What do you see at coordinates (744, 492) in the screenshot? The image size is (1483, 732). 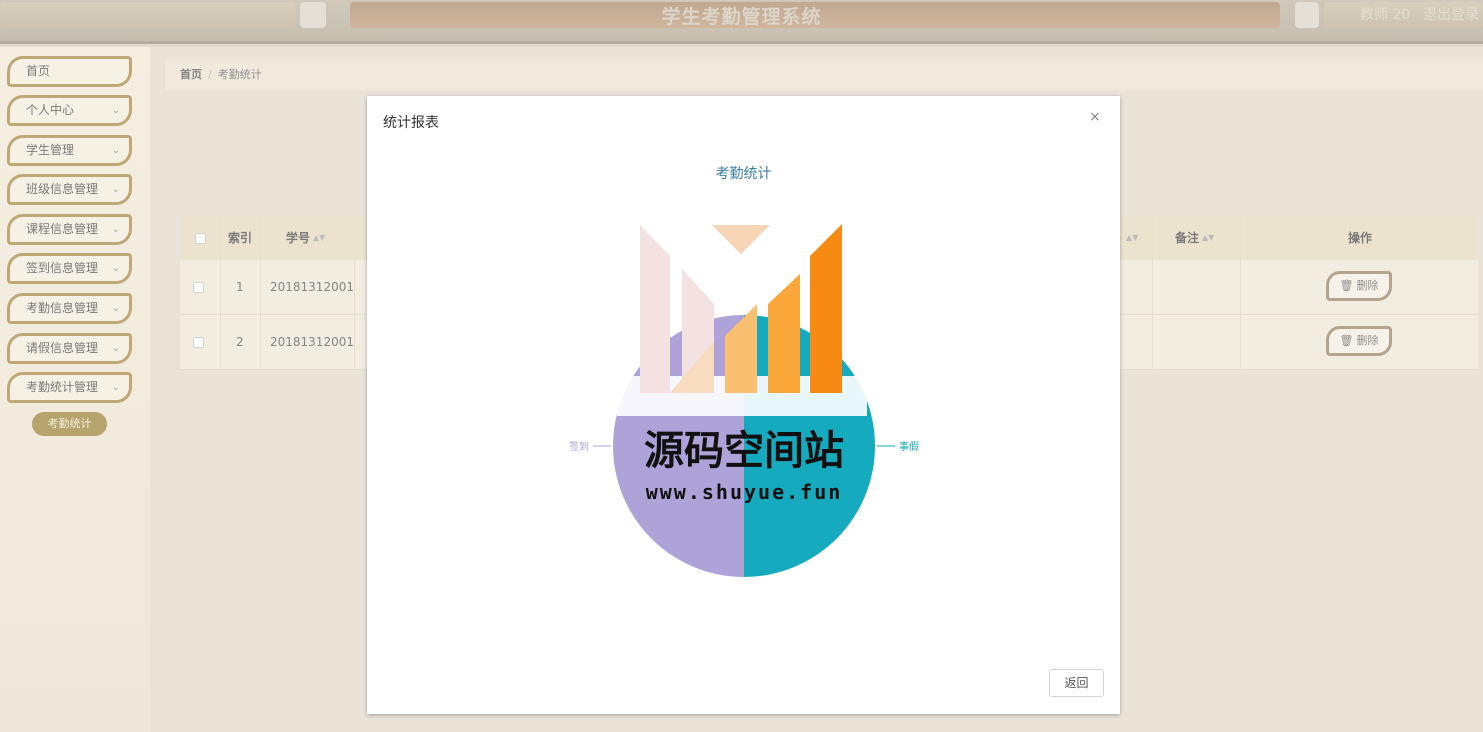 I see `watermark-url: www.shuyue.fun` at bounding box center [744, 492].